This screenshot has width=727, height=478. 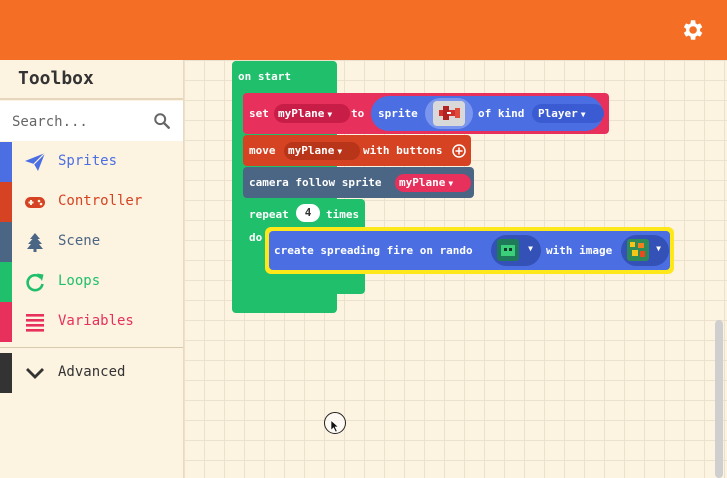 I want to click on category-advanced: Advanced, so click(x=91, y=373).